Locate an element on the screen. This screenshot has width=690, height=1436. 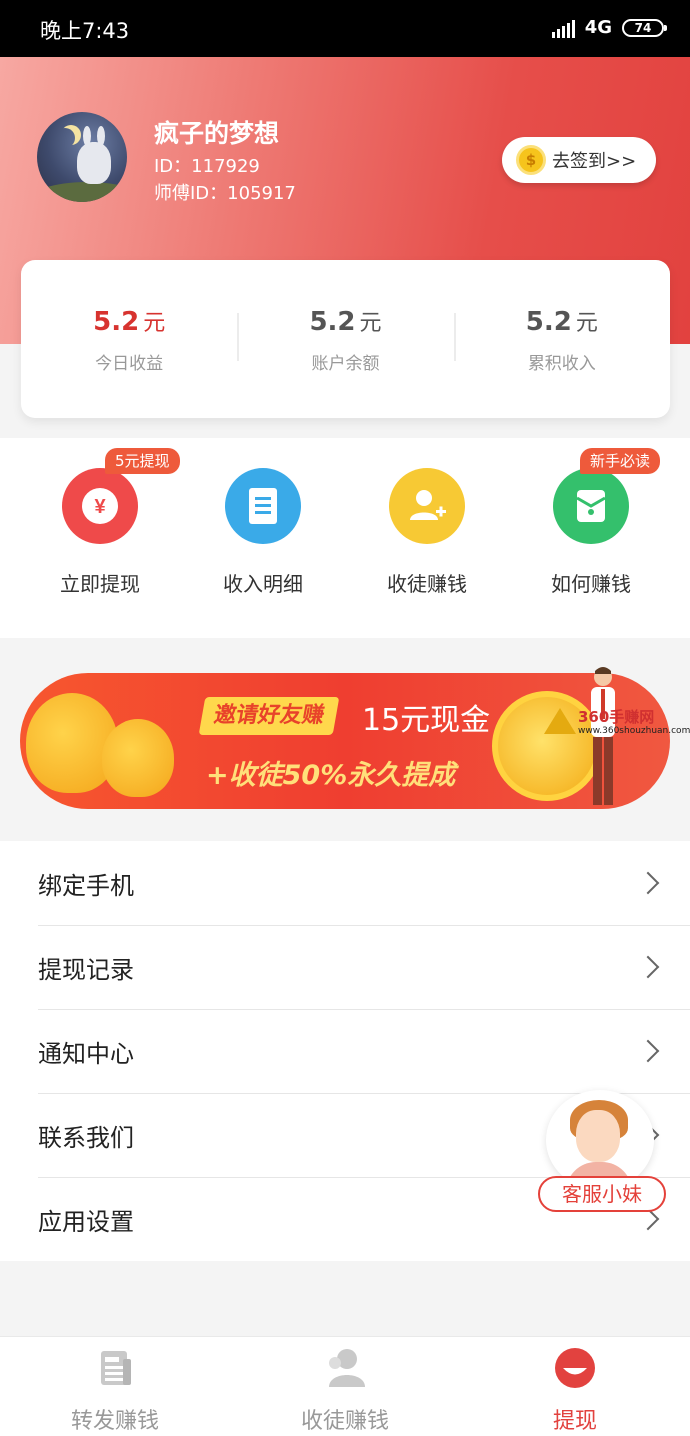
earning-label: 今日收益 is located at coordinates (129, 363).